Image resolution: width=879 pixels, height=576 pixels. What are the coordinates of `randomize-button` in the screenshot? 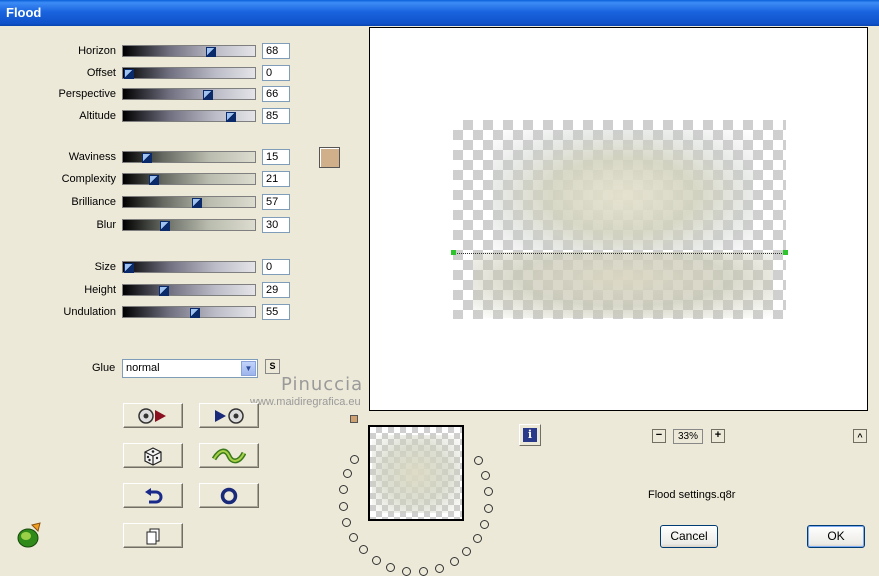 It's located at (153, 455).